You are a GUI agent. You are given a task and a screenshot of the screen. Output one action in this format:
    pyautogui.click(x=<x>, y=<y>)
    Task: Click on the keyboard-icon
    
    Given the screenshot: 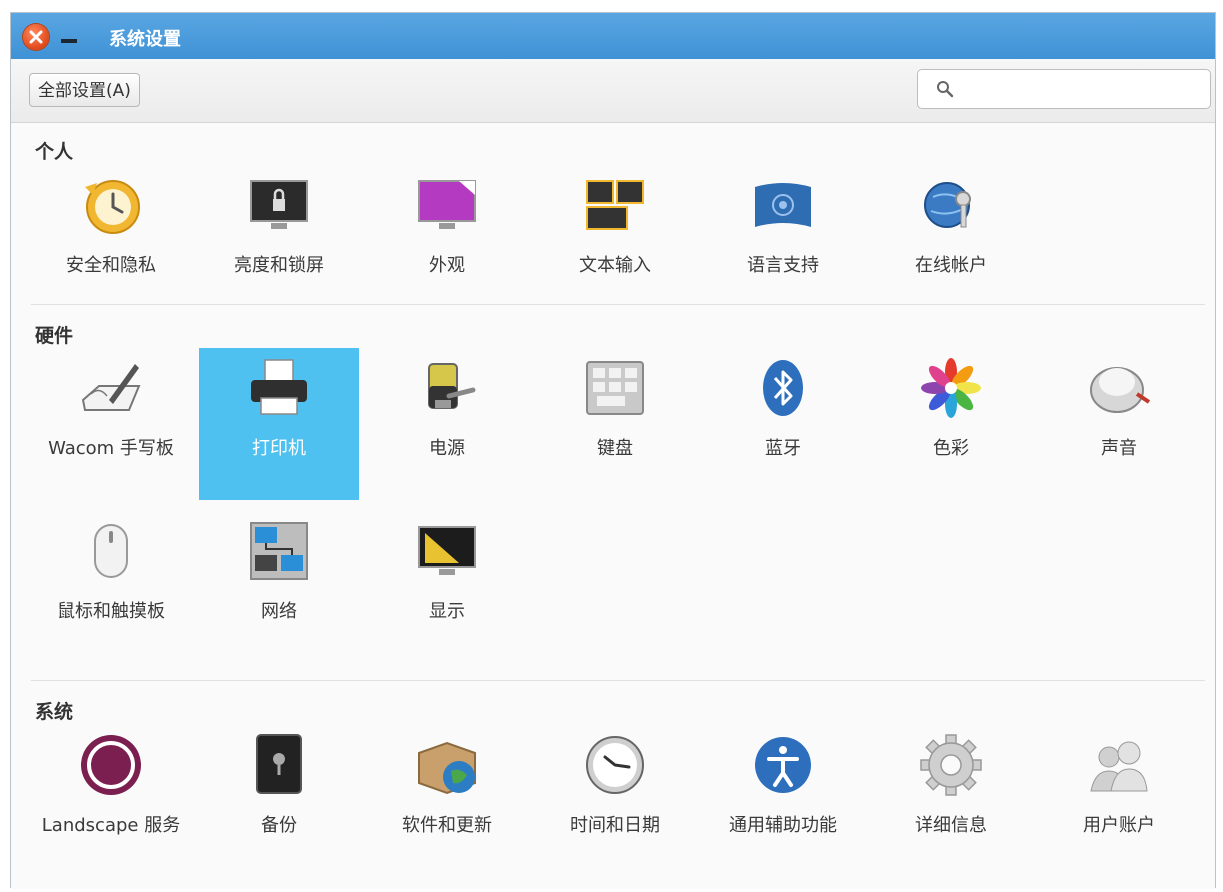 What is the action you would take?
    pyautogui.click(x=615, y=388)
    